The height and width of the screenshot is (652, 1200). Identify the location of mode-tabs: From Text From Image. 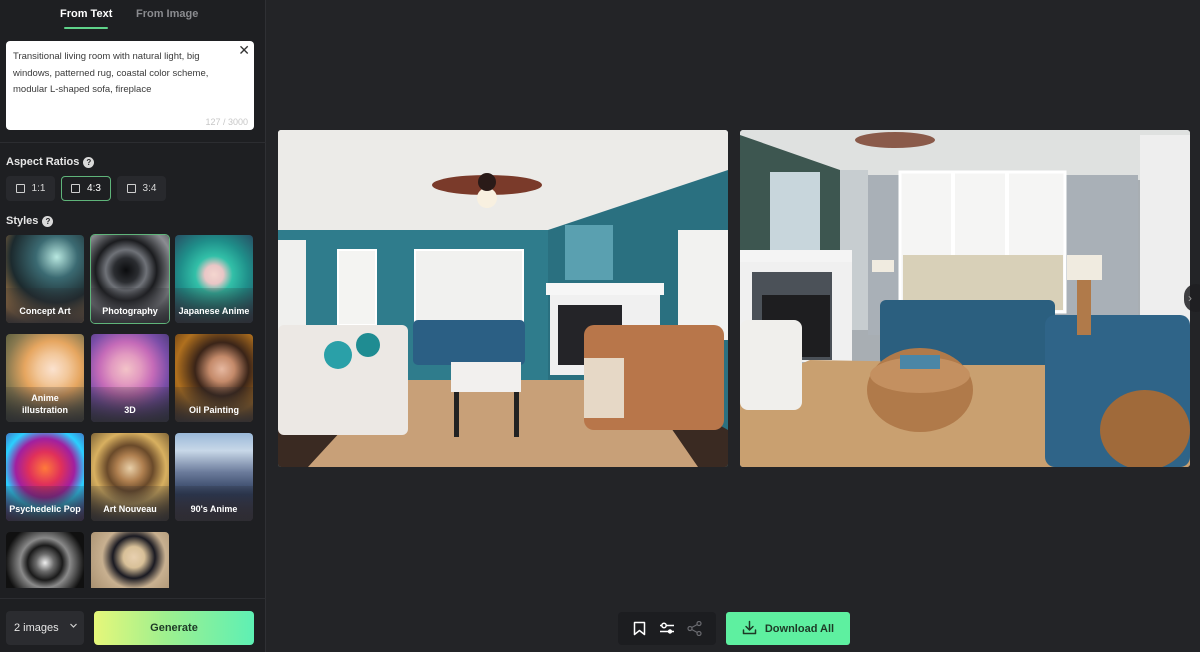
(133, 20).